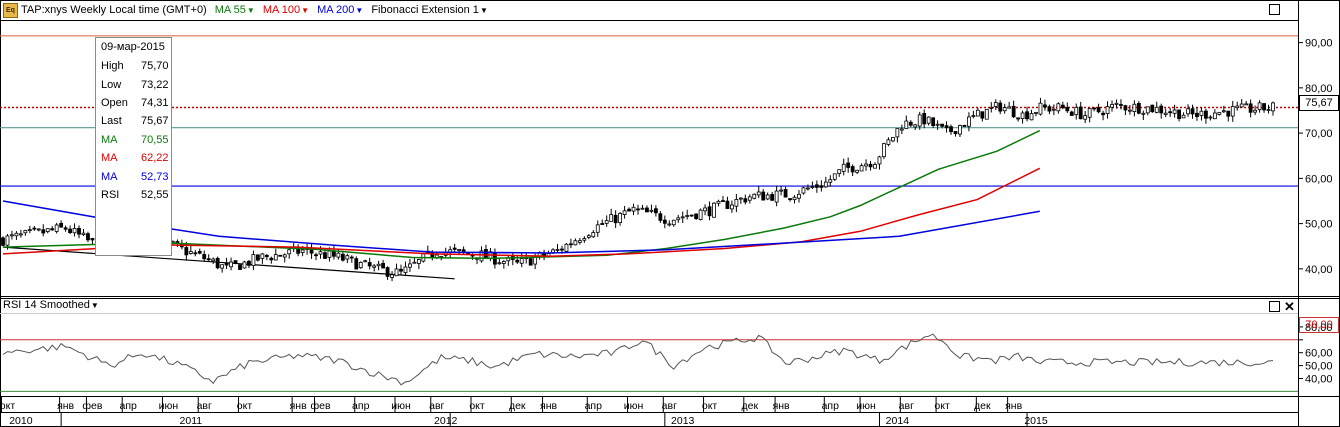  Describe the element at coordinates (1274, 306) in the screenshot. I see `maximize-rsi-panel-button` at that location.